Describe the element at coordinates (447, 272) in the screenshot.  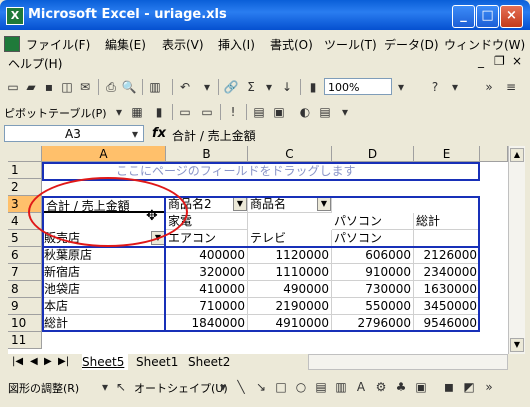
I see `total-cell: 2340000` at that location.